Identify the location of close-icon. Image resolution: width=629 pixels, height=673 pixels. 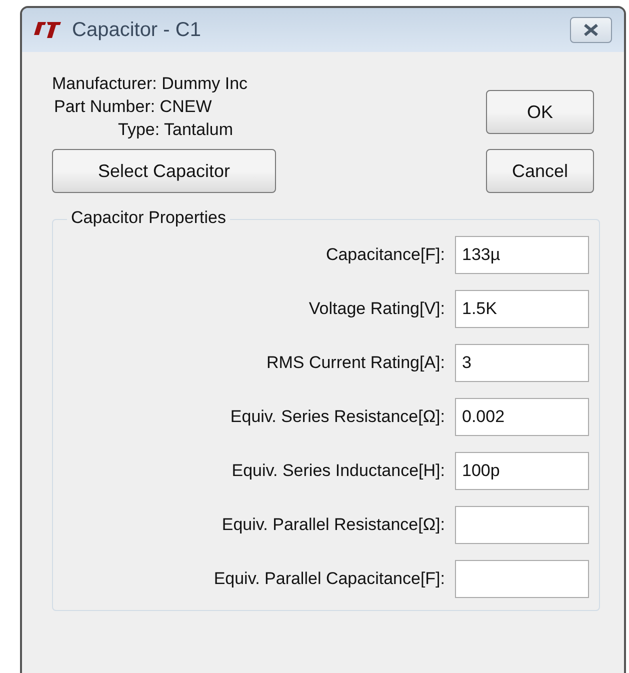
(591, 30).